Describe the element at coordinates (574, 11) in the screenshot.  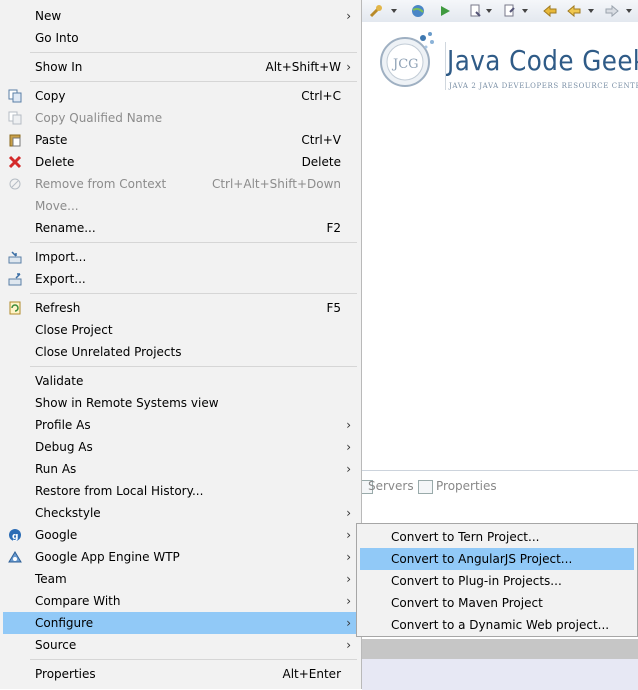
I see `back-arrow-icon` at that location.